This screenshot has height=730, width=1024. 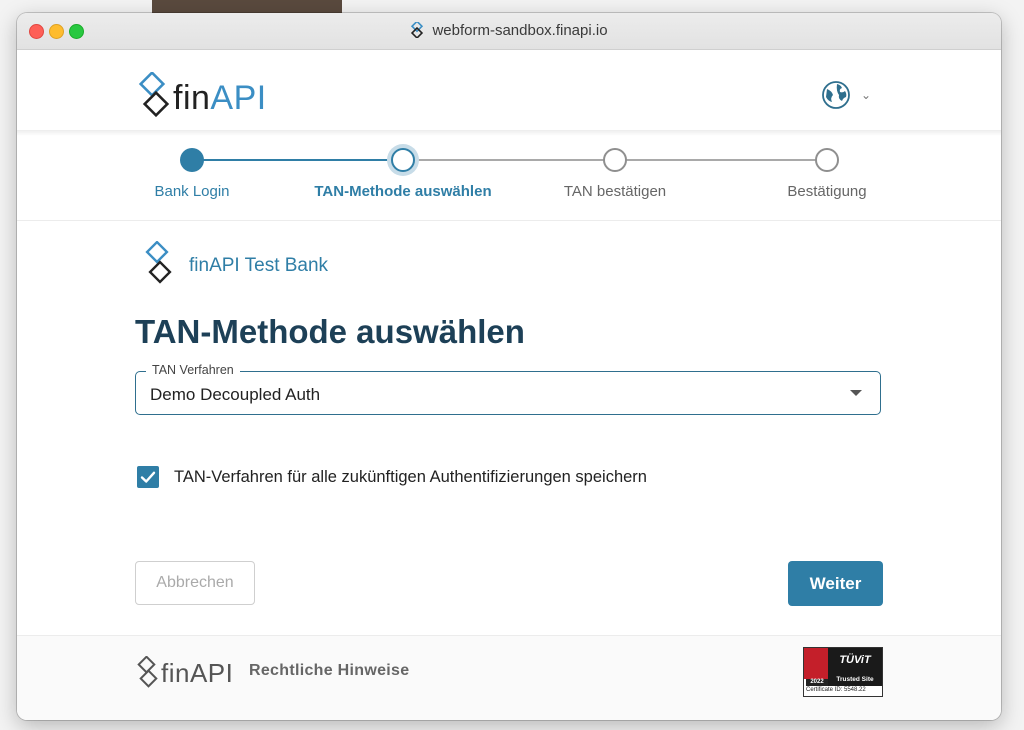 I want to click on address-bar: webform-sandbox.finapi.io, so click(x=509, y=30).